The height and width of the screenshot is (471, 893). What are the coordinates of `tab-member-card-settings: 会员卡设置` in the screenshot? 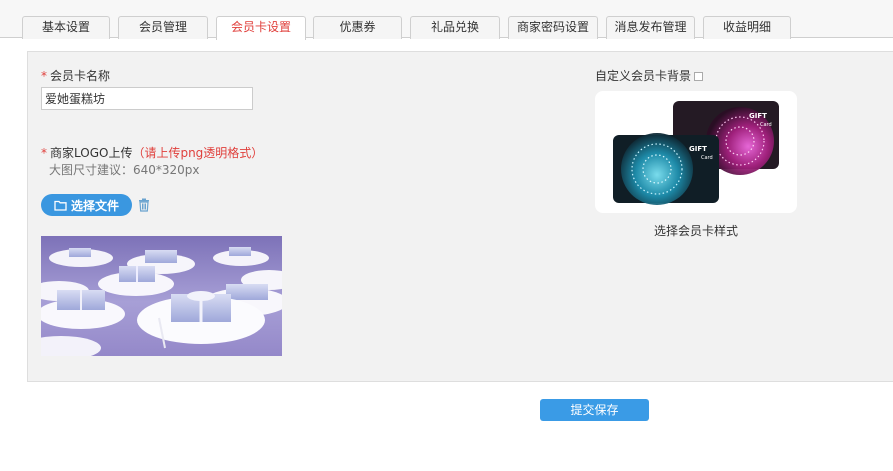 It's located at (261, 28).